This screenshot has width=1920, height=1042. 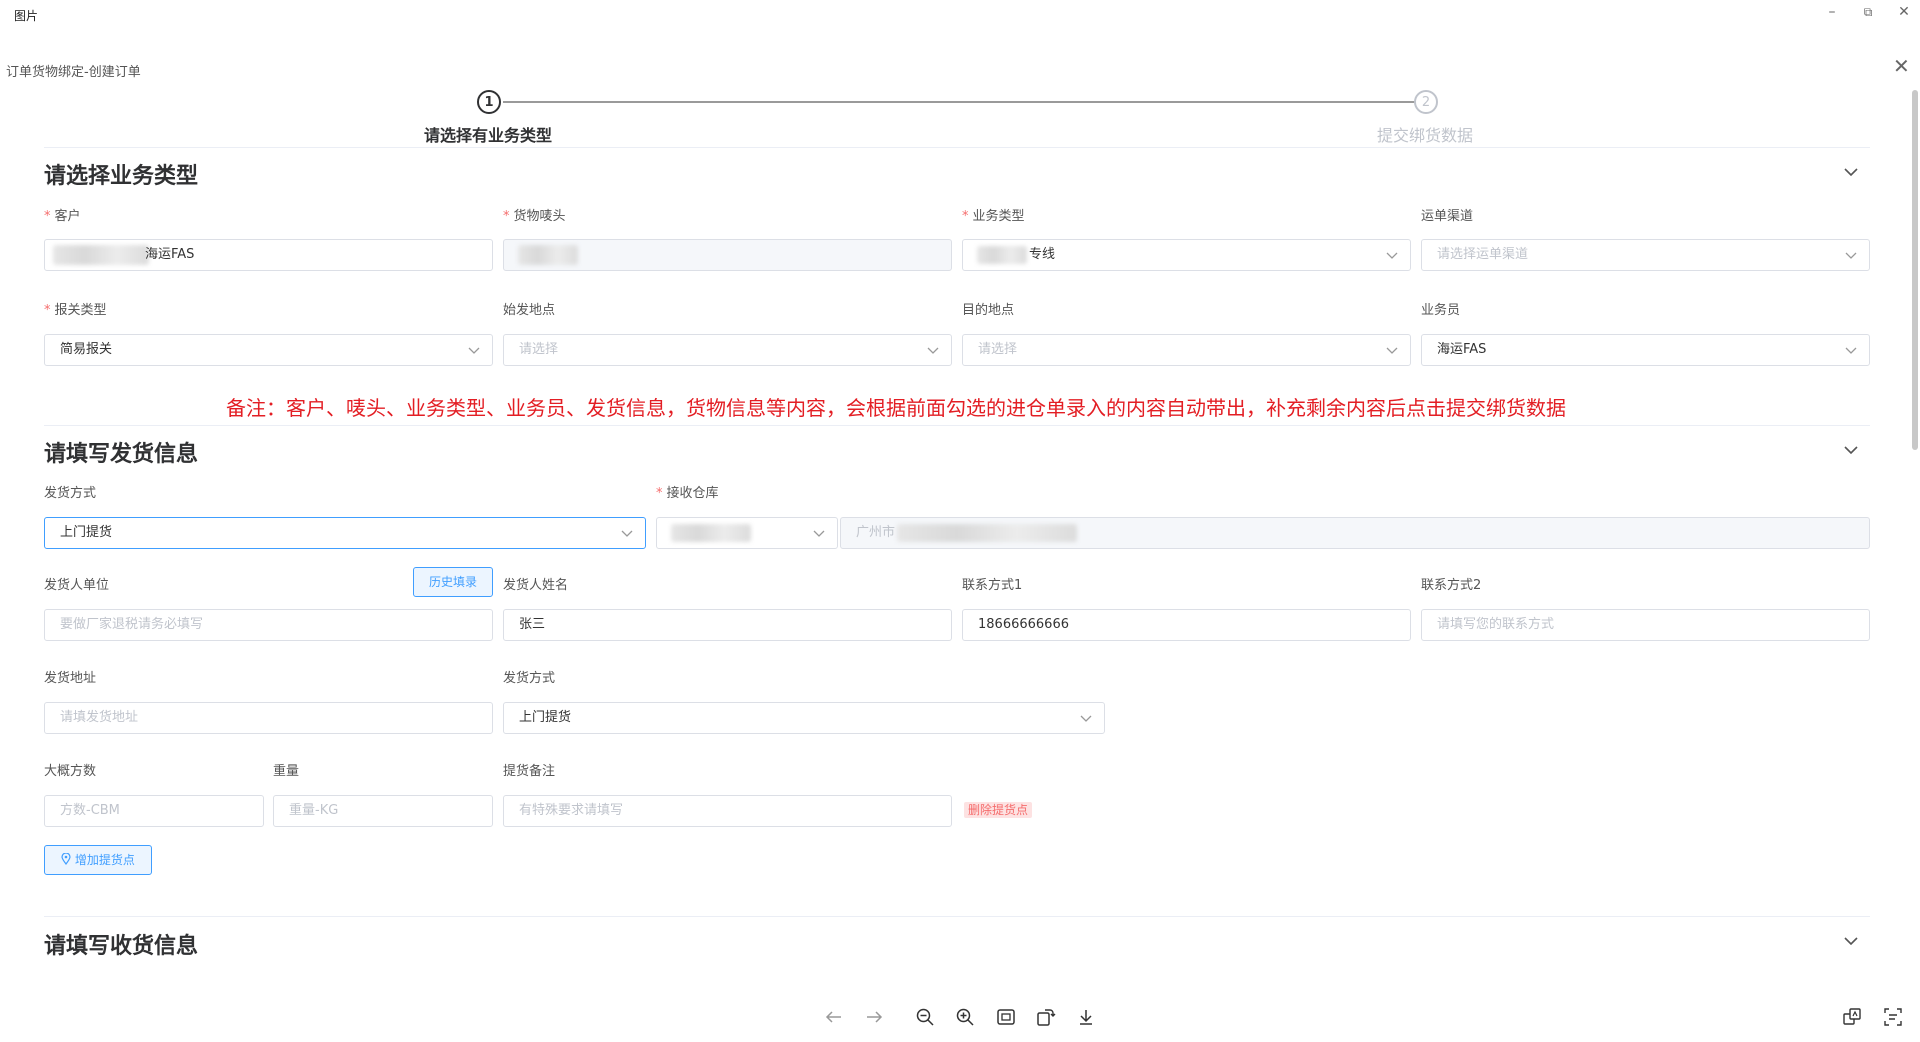 What do you see at coordinates (965, 1017) in the screenshot?
I see `zoom-in-icon` at bounding box center [965, 1017].